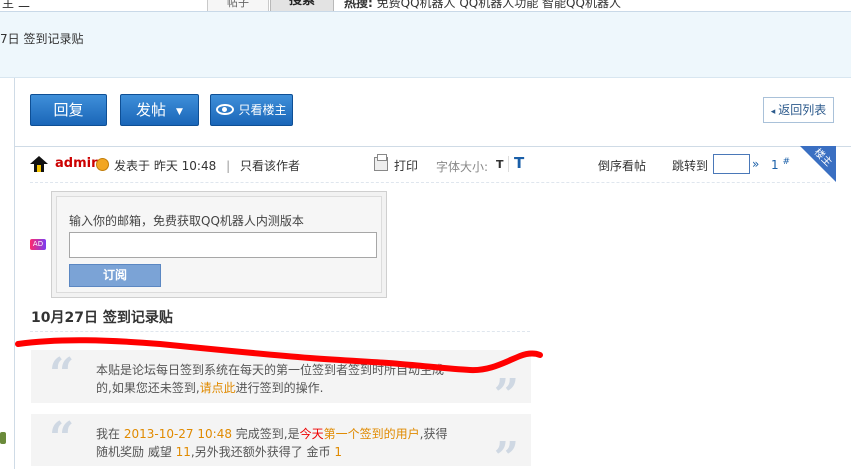 The width and height of the screenshot is (851, 469). Describe the element at coordinates (519, 163) in the screenshot. I see `font-large-button: T` at that location.